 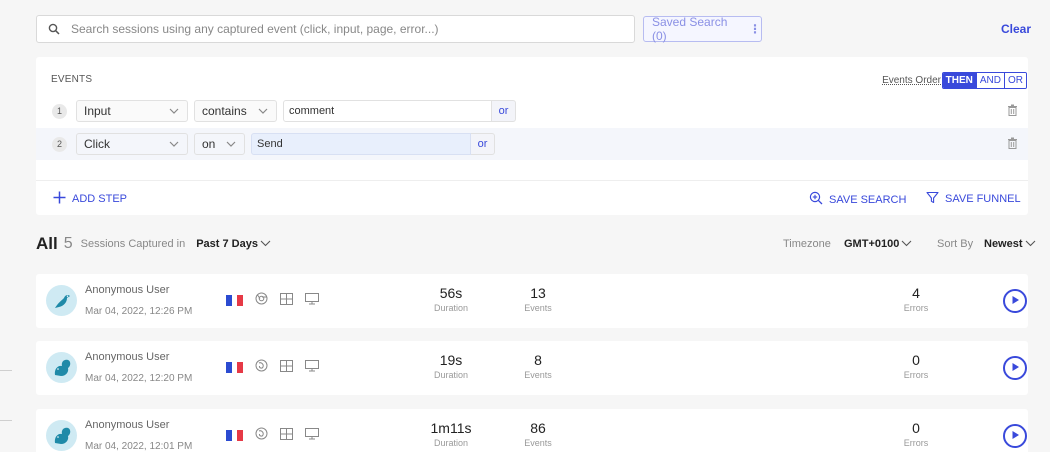 I want to click on event-type-value: Input, so click(x=97, y=111).